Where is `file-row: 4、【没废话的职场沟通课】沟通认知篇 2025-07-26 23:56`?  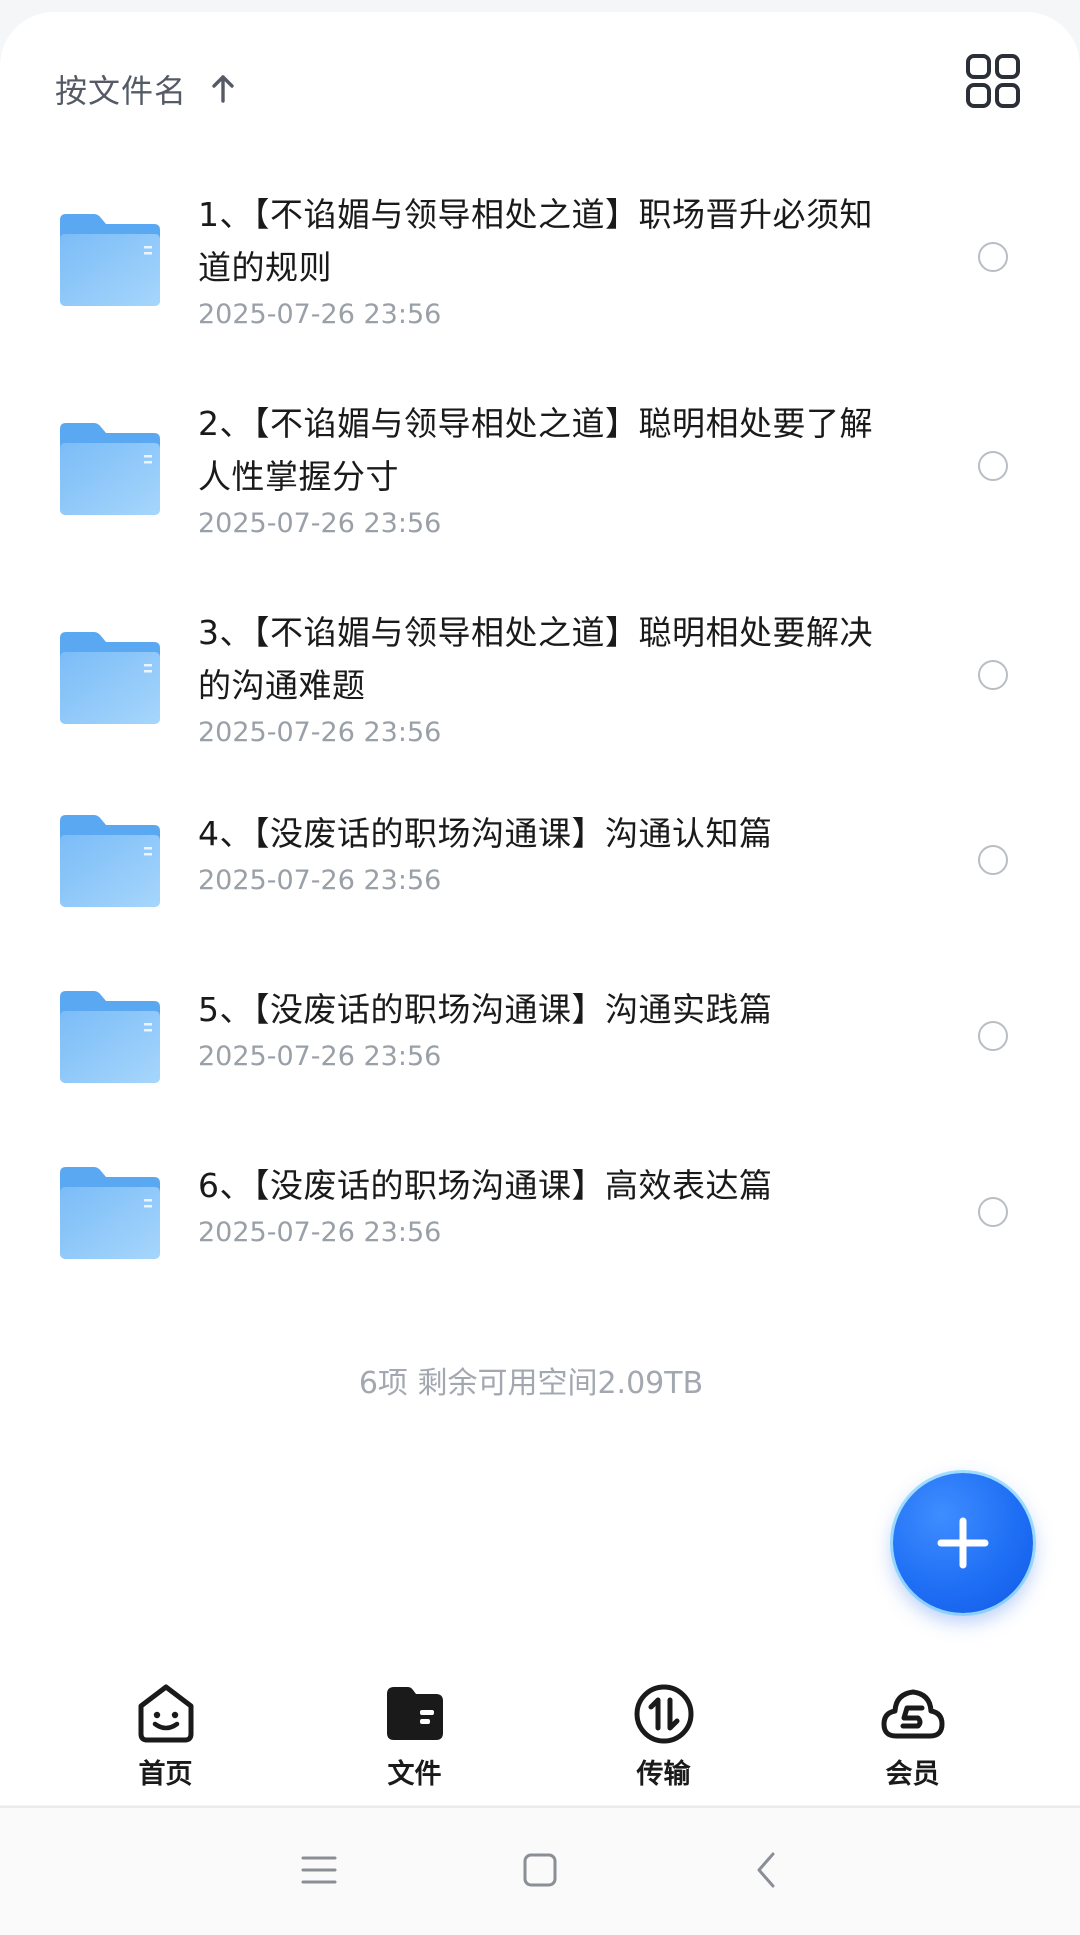
file-row: 4、【没废话的职场沟通课】沟通认知篇 2025-07-26 23:56 is located at coordinates (540, 883).